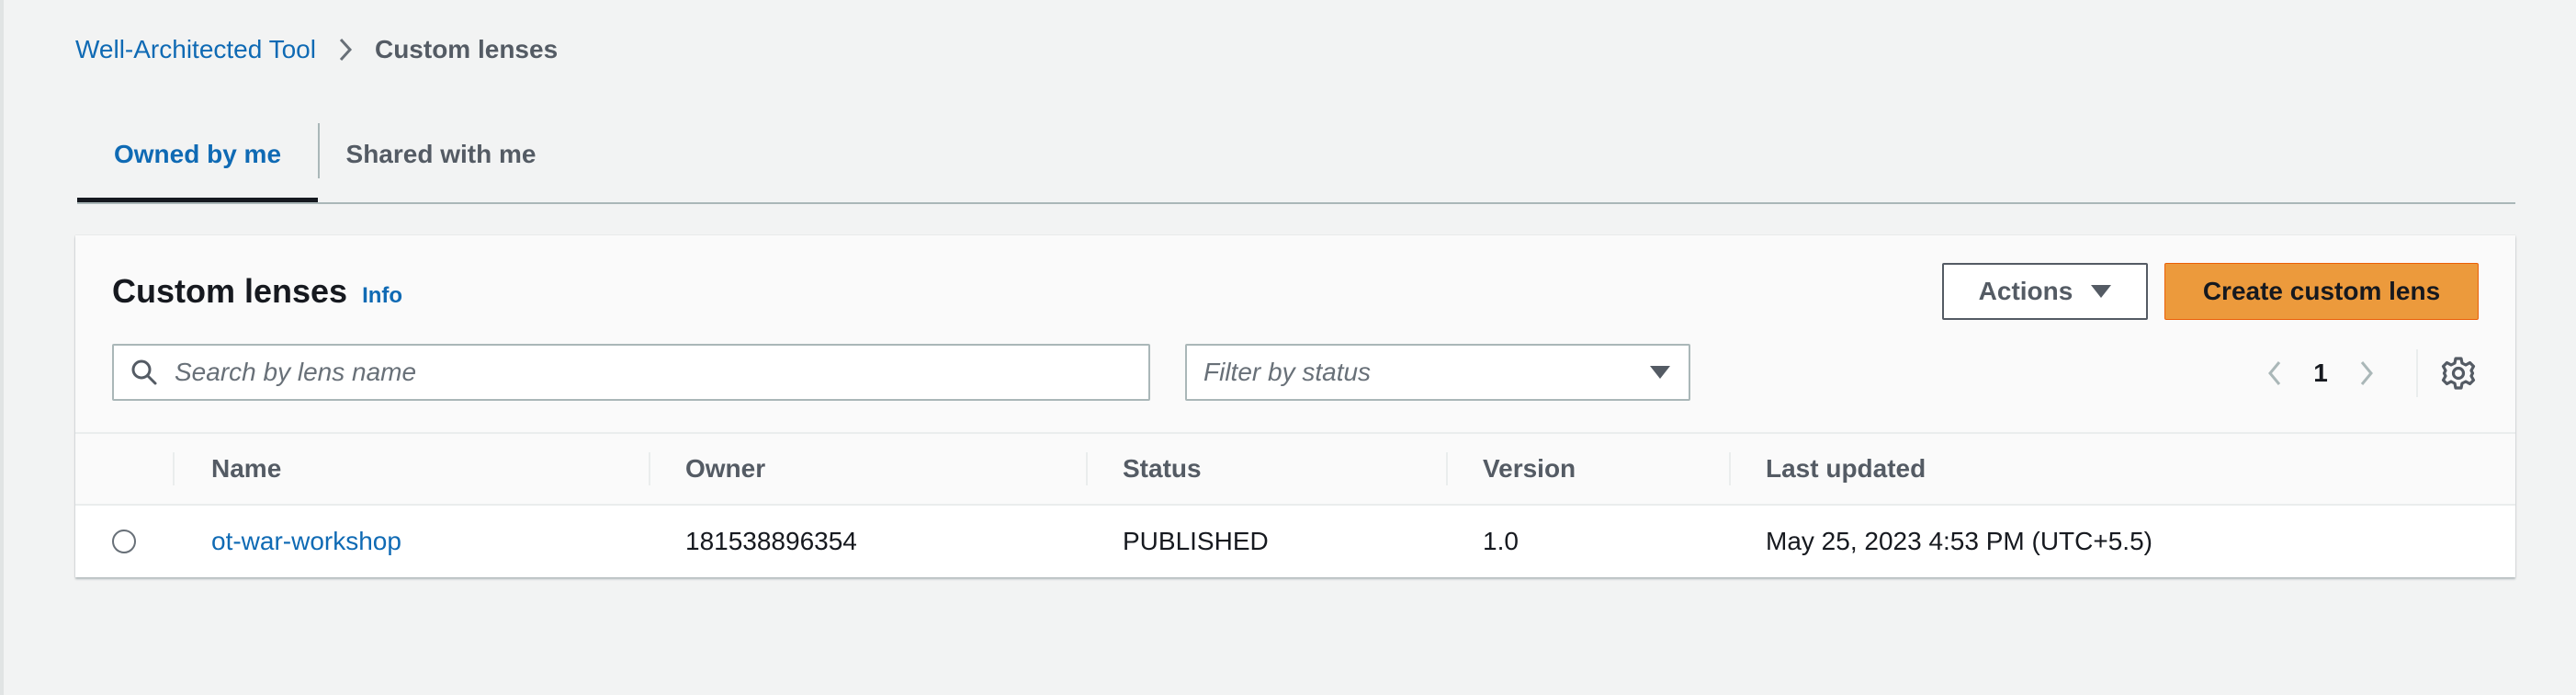 This screenshot has width=2576, height=695. I want to click on chevron-left-icon, so click(2274, 373).